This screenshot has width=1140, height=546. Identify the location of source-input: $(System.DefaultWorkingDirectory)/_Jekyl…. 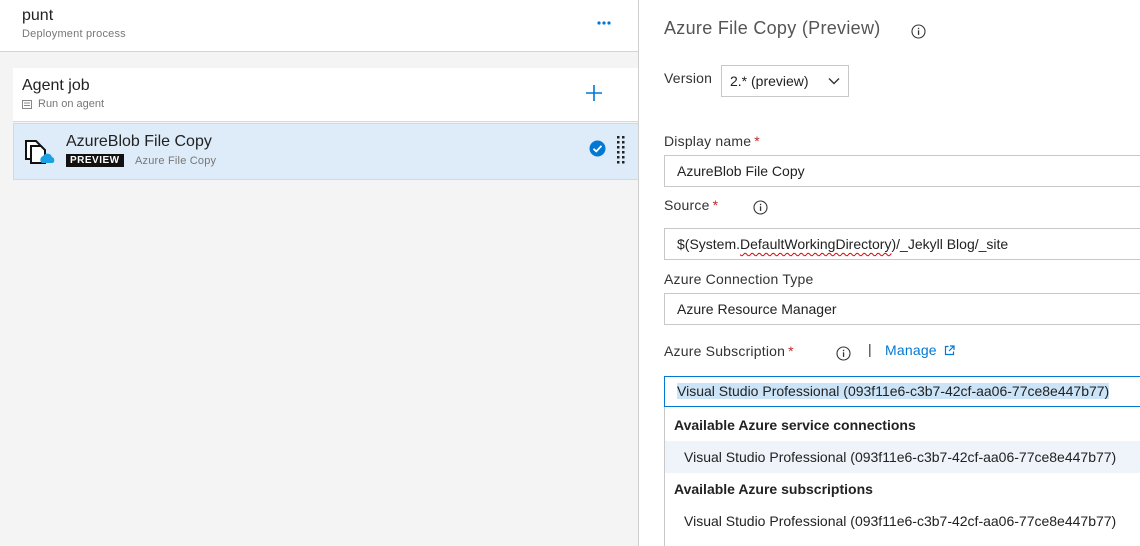
(902, 244).